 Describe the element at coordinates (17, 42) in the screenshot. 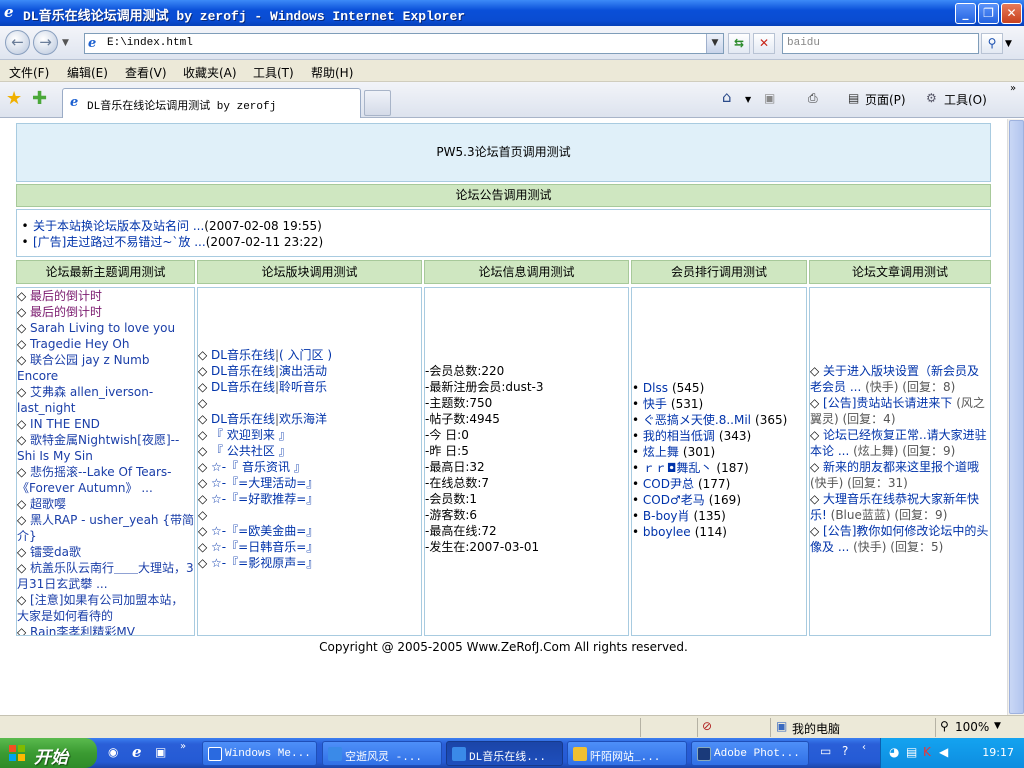

I see `back-button: ←` at that location.